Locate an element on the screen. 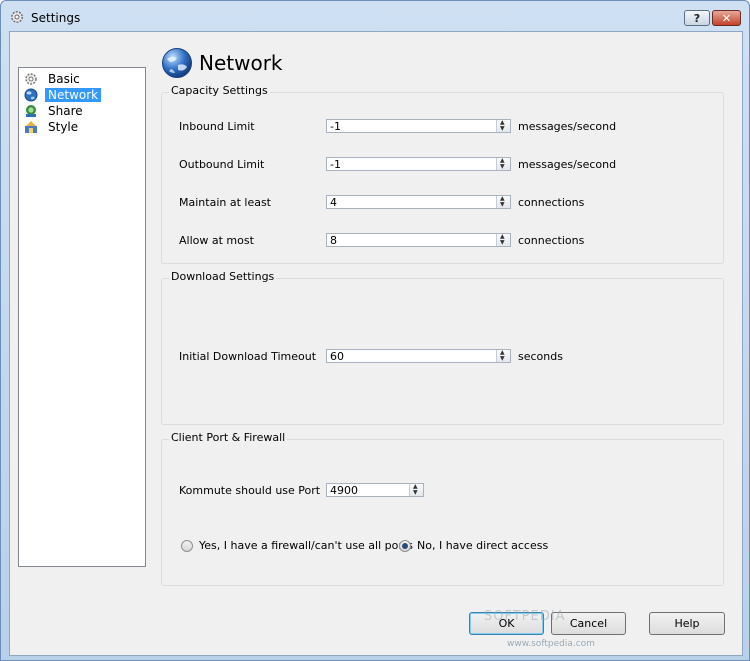 Image resolution: width=750 pixels, height=661 pixels. maintain-label: Maintain at least is located at coordinates (225, 202).